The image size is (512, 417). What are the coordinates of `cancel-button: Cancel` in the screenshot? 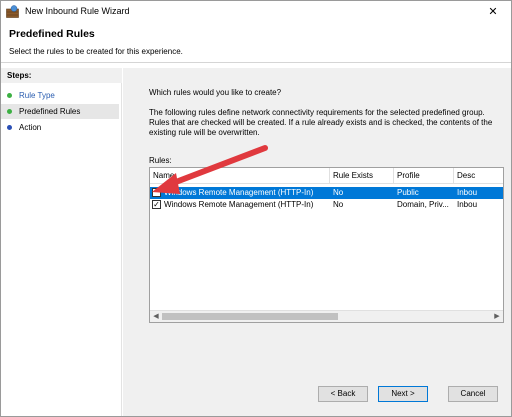 It's located at (473, 394).